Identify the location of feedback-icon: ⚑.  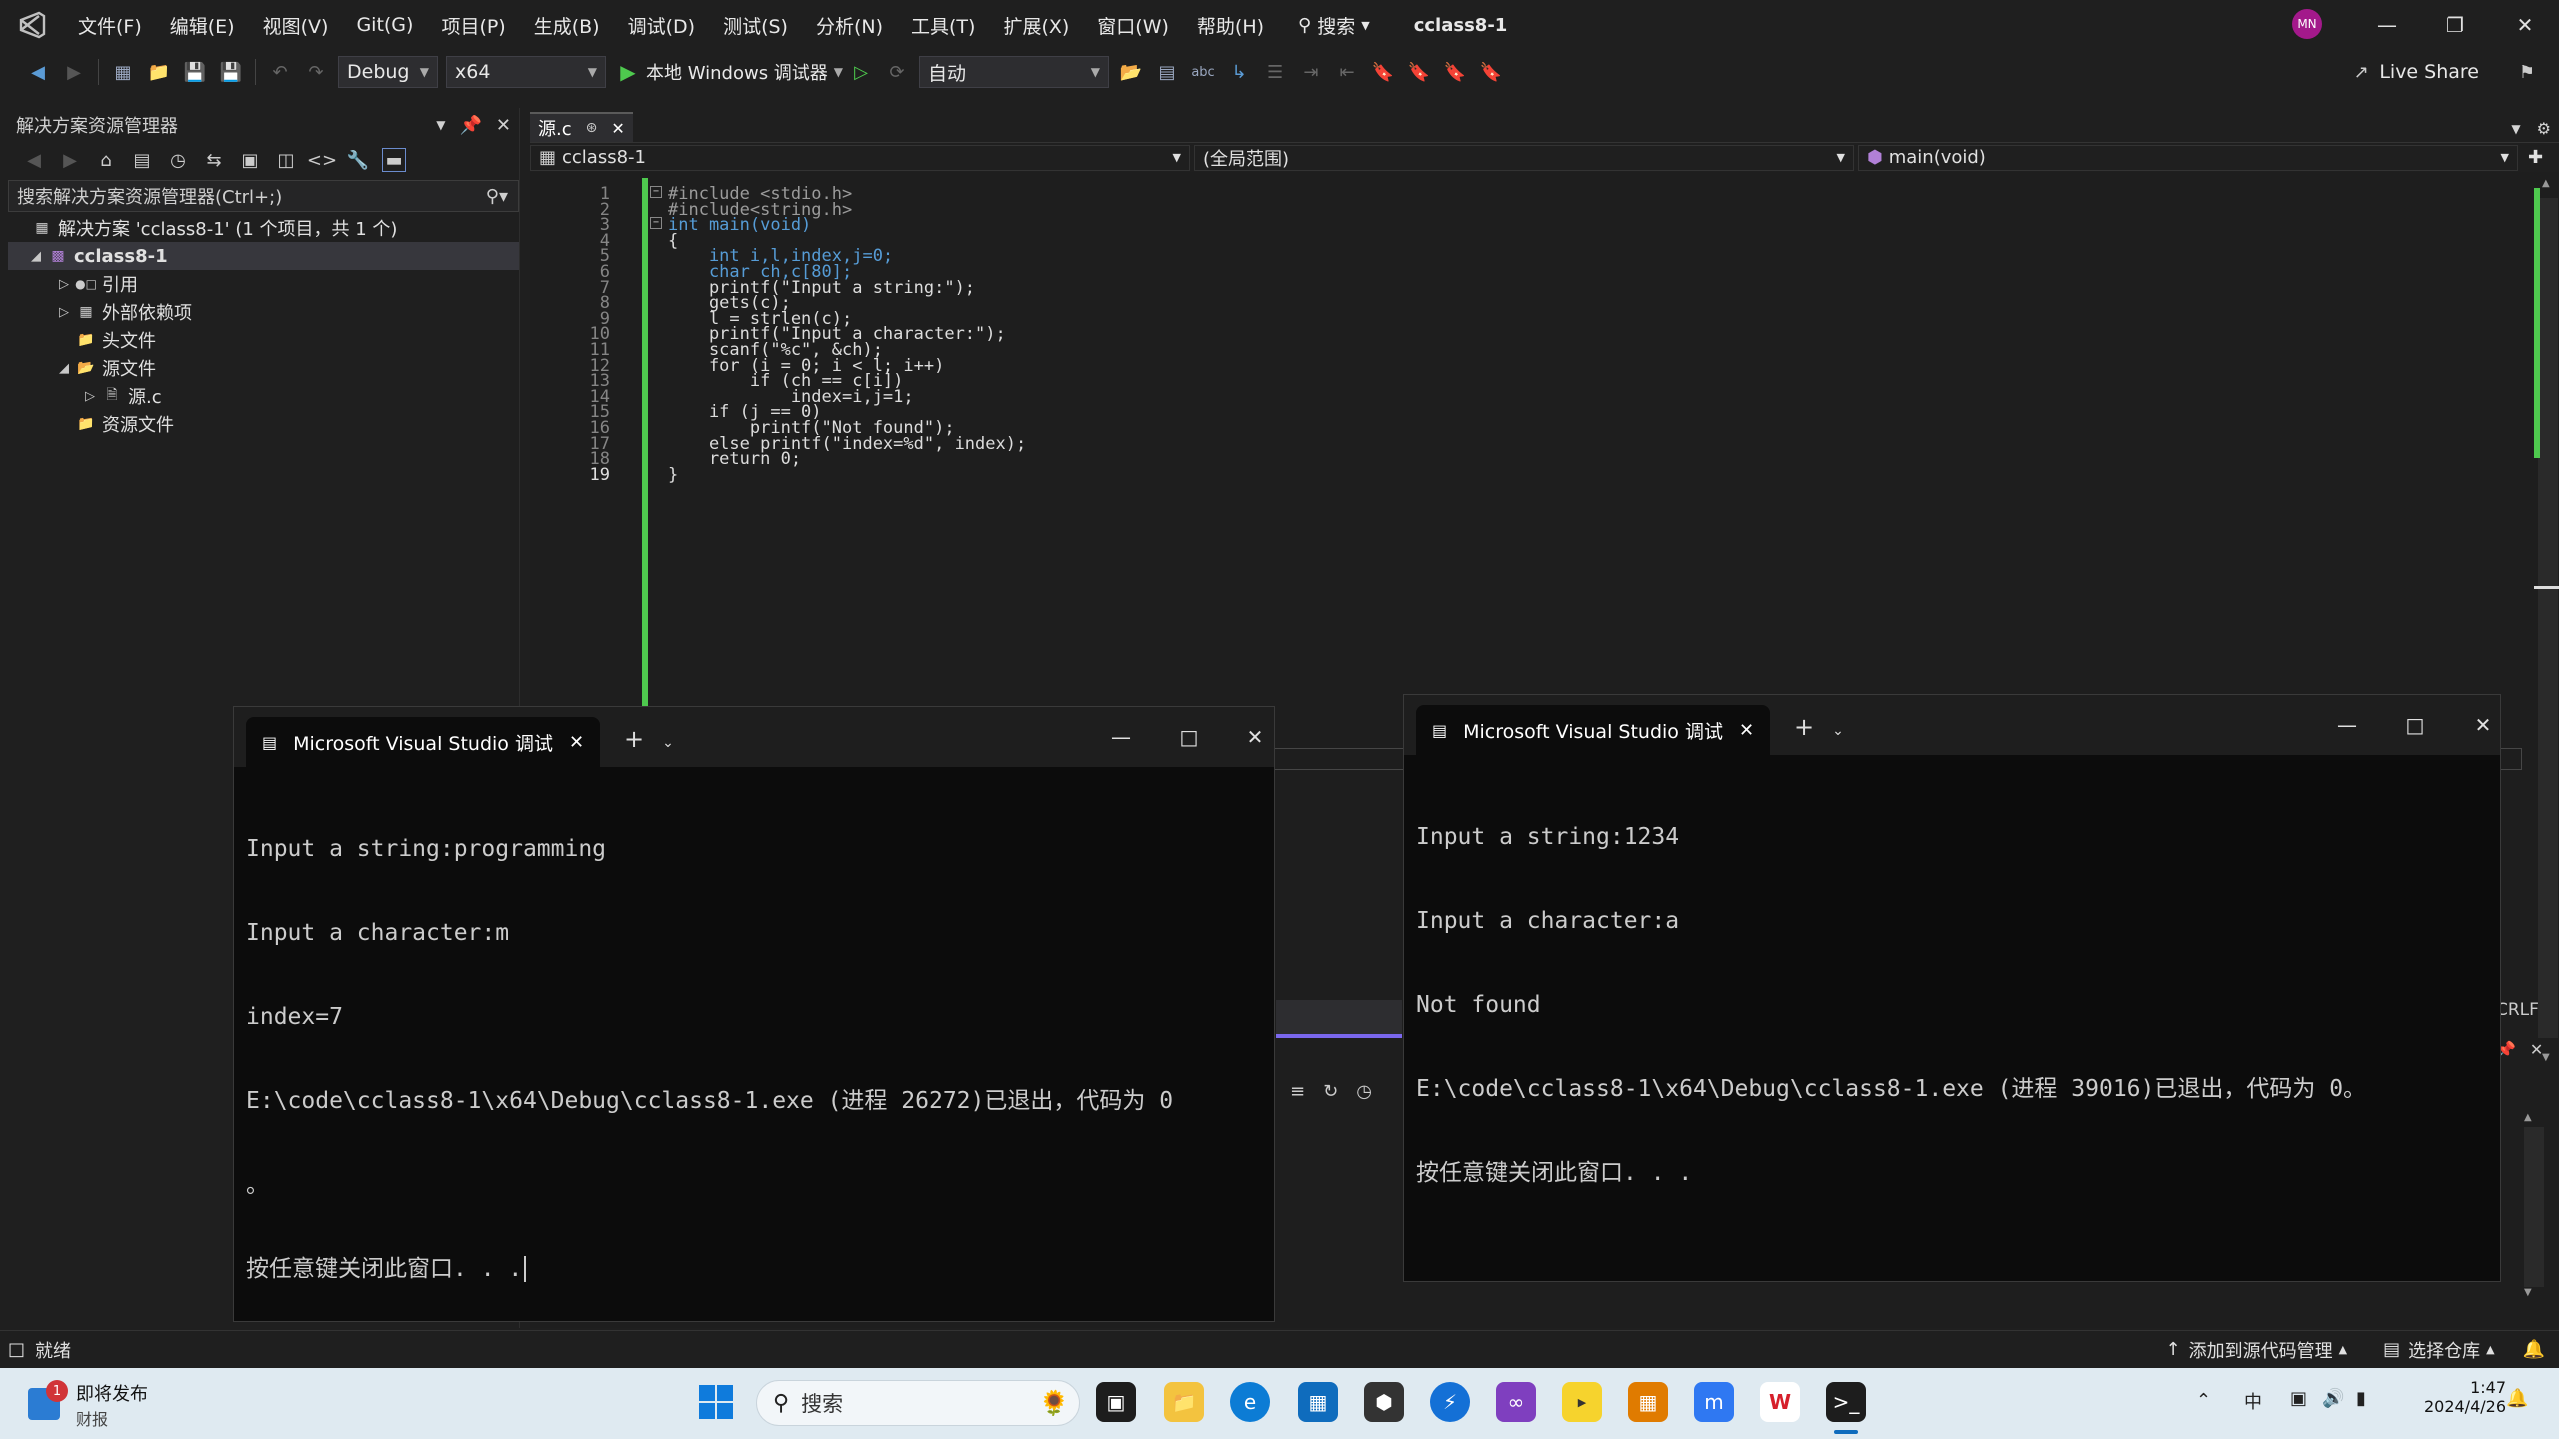
(2527, 72).